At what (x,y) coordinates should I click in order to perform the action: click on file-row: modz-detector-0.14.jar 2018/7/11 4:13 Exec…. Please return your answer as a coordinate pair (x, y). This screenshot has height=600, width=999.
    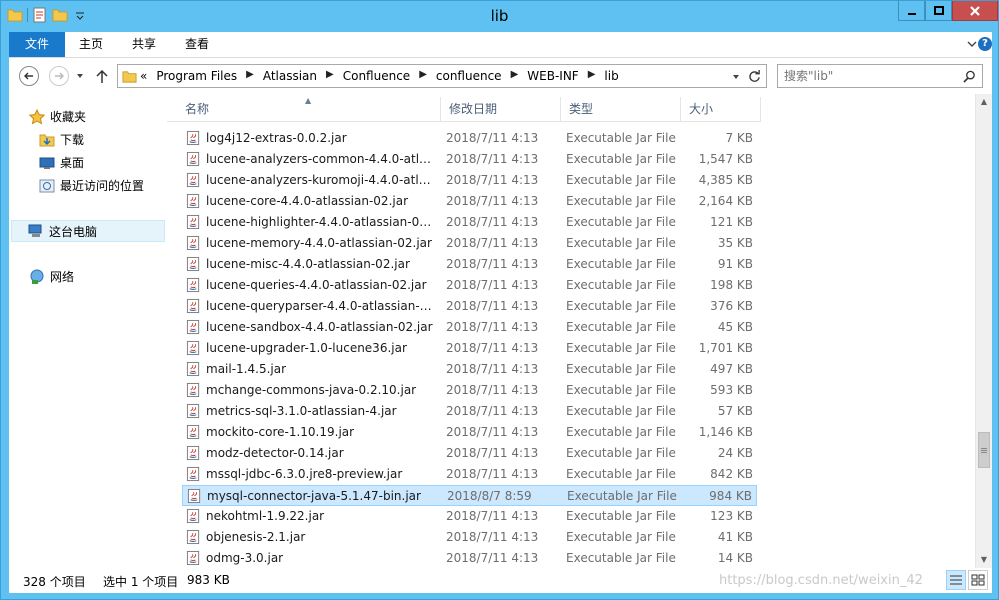
    Looking at the image, I should click on (469, 453).